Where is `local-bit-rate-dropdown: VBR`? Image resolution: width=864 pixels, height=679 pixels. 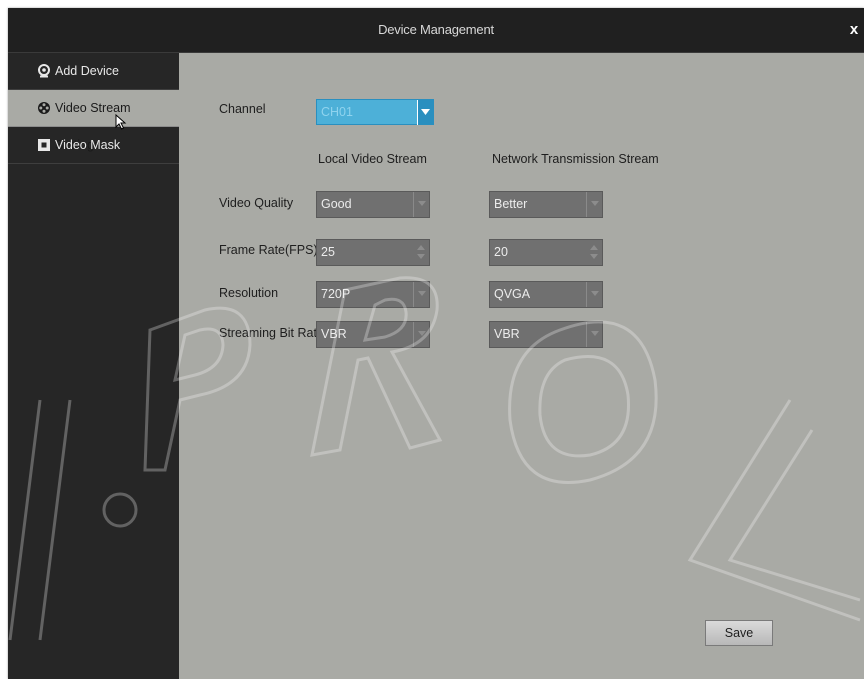 local-bit-rate-dropdown: VBR is located at coordinates (373, 334).